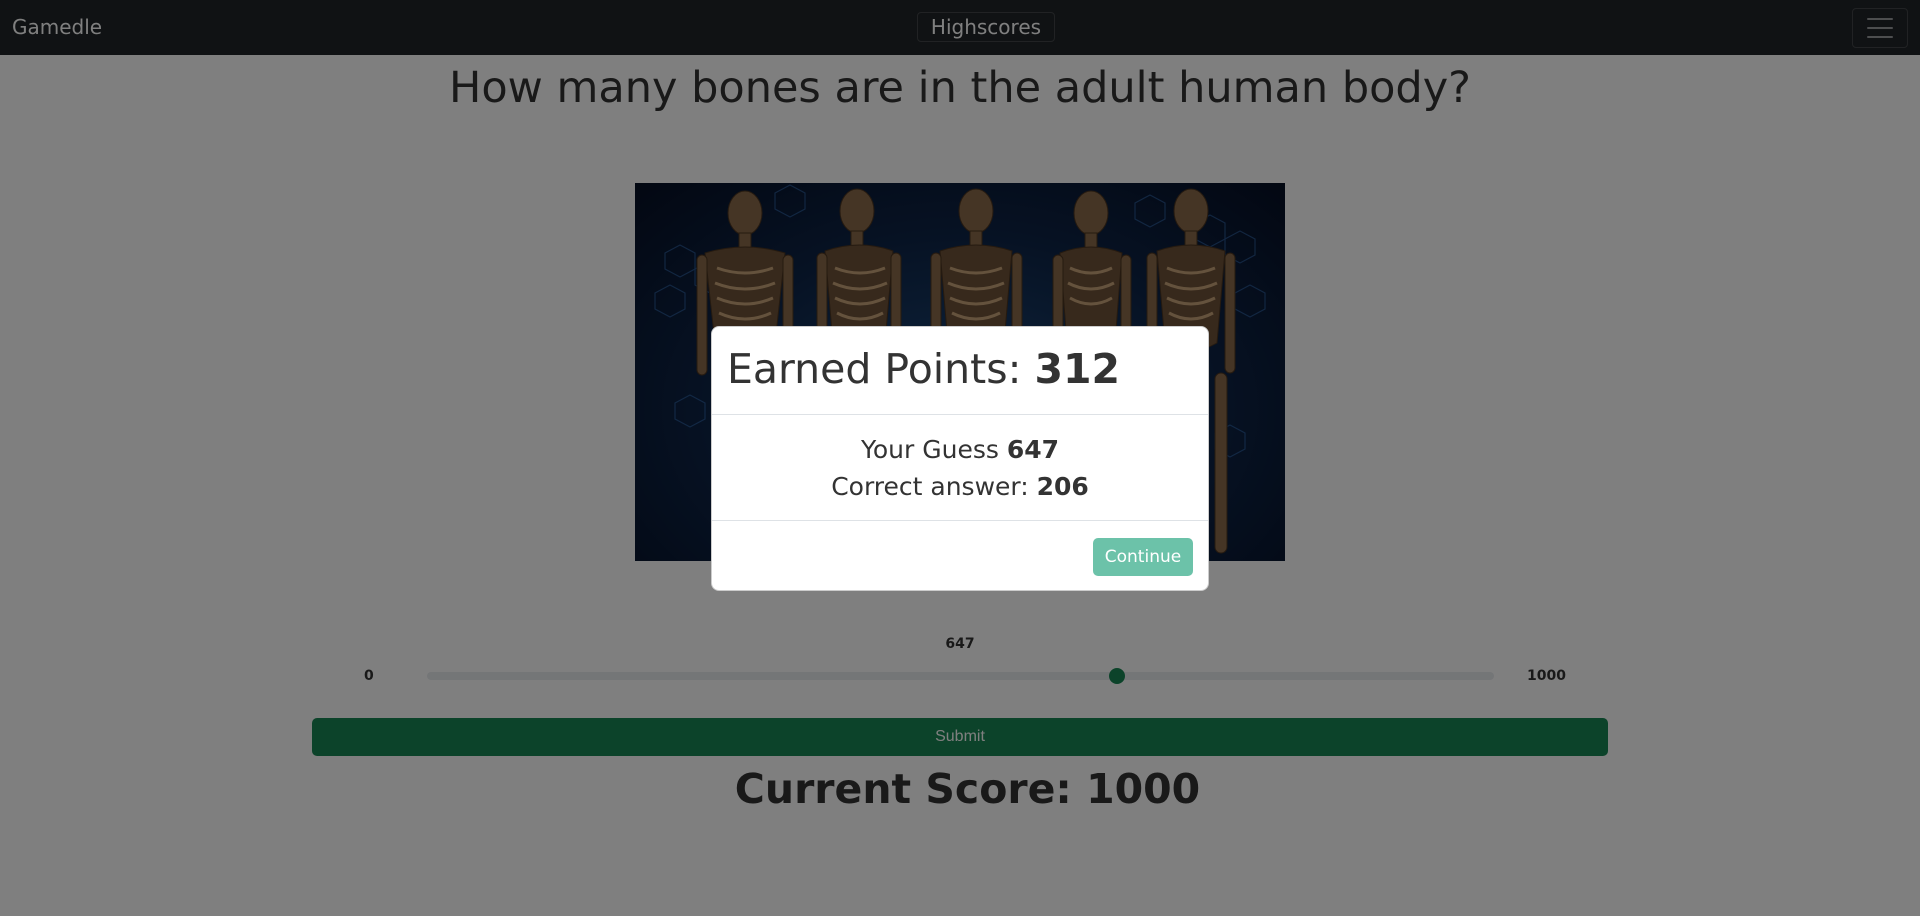 The width and height of the screenshot is (1920, 916). Describe the element at coordinates (933, 449) in the screenshot. I see `your-guess-label: Your Guess` at that location.